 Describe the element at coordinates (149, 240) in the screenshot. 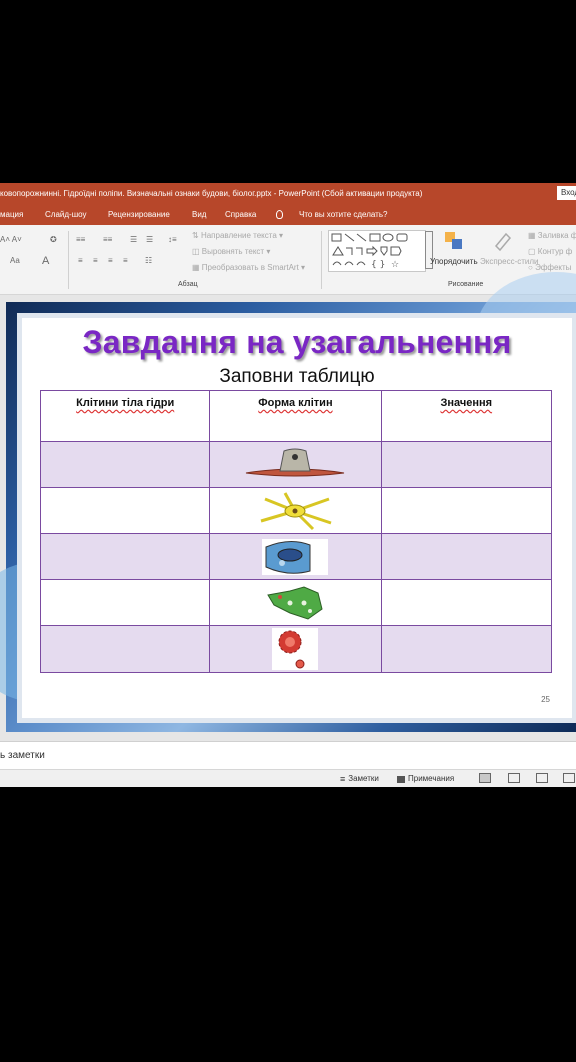

I see `increase-indent-icon: ☰` at that location.